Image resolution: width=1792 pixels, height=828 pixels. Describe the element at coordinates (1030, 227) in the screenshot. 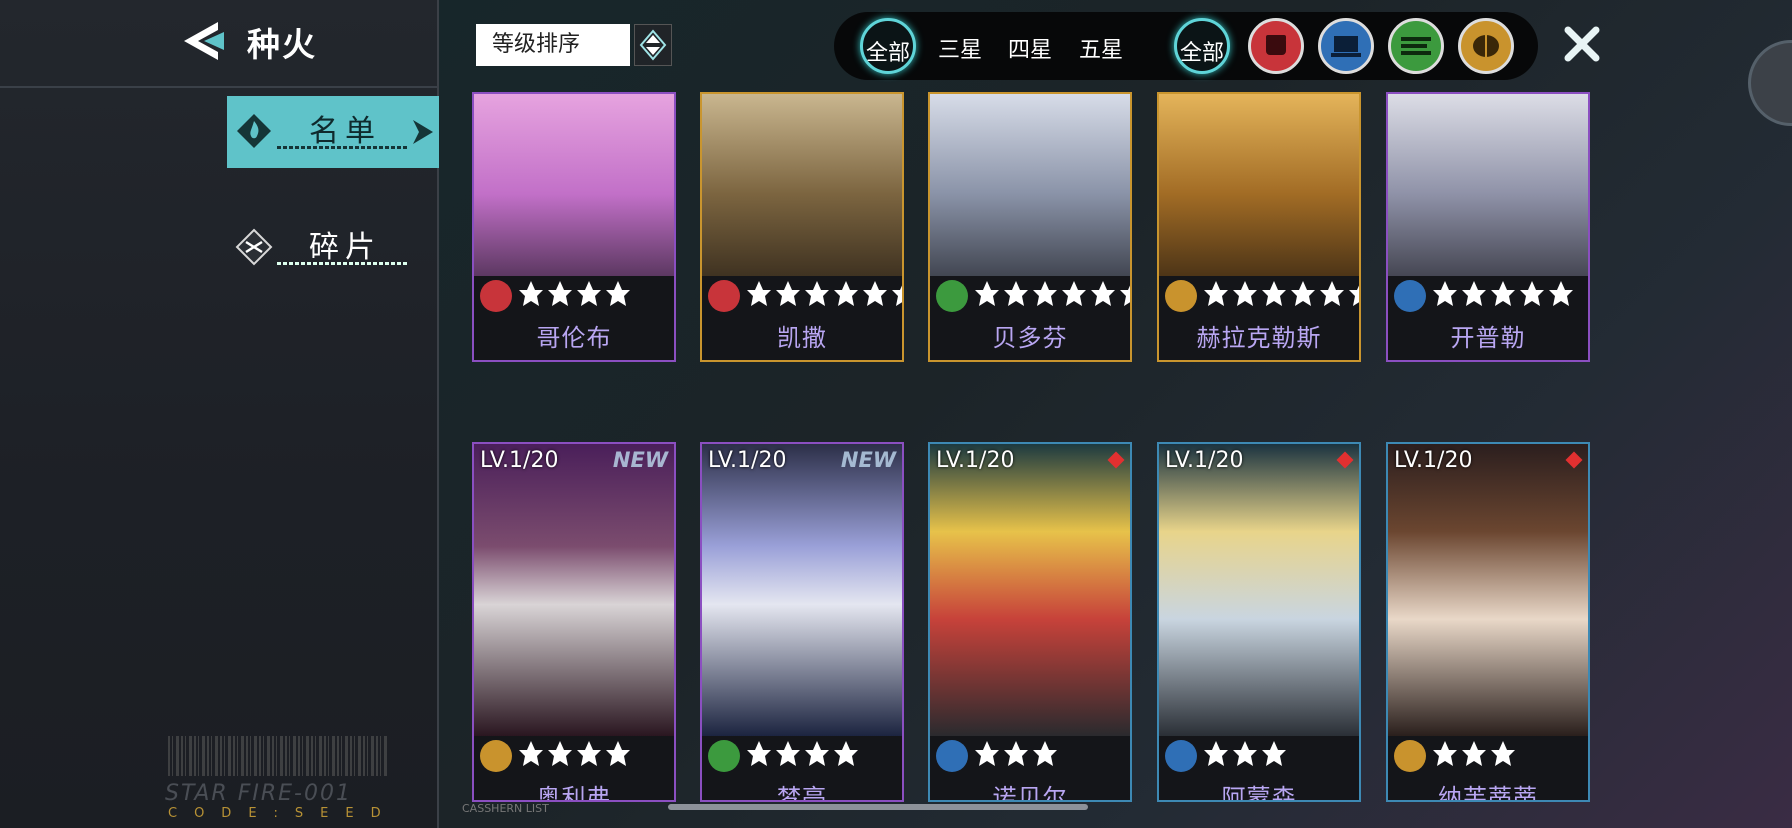

I see `character-card: 贝多芬` at that location.